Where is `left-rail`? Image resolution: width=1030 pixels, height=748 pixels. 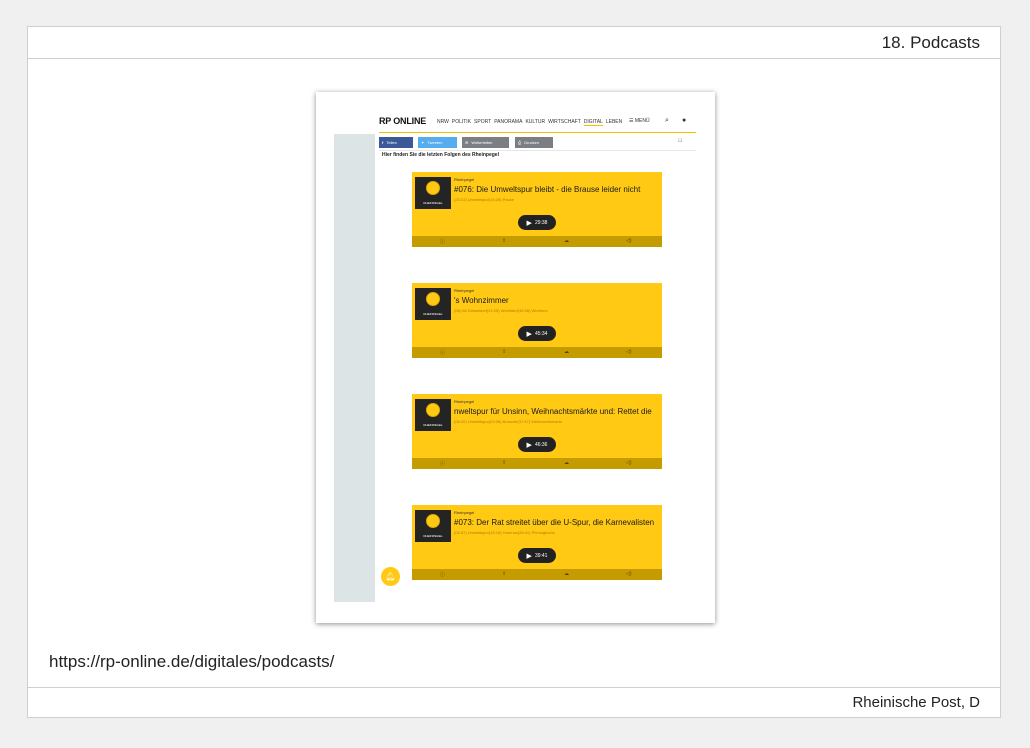 left-rail is located at coordinates (354, 368).